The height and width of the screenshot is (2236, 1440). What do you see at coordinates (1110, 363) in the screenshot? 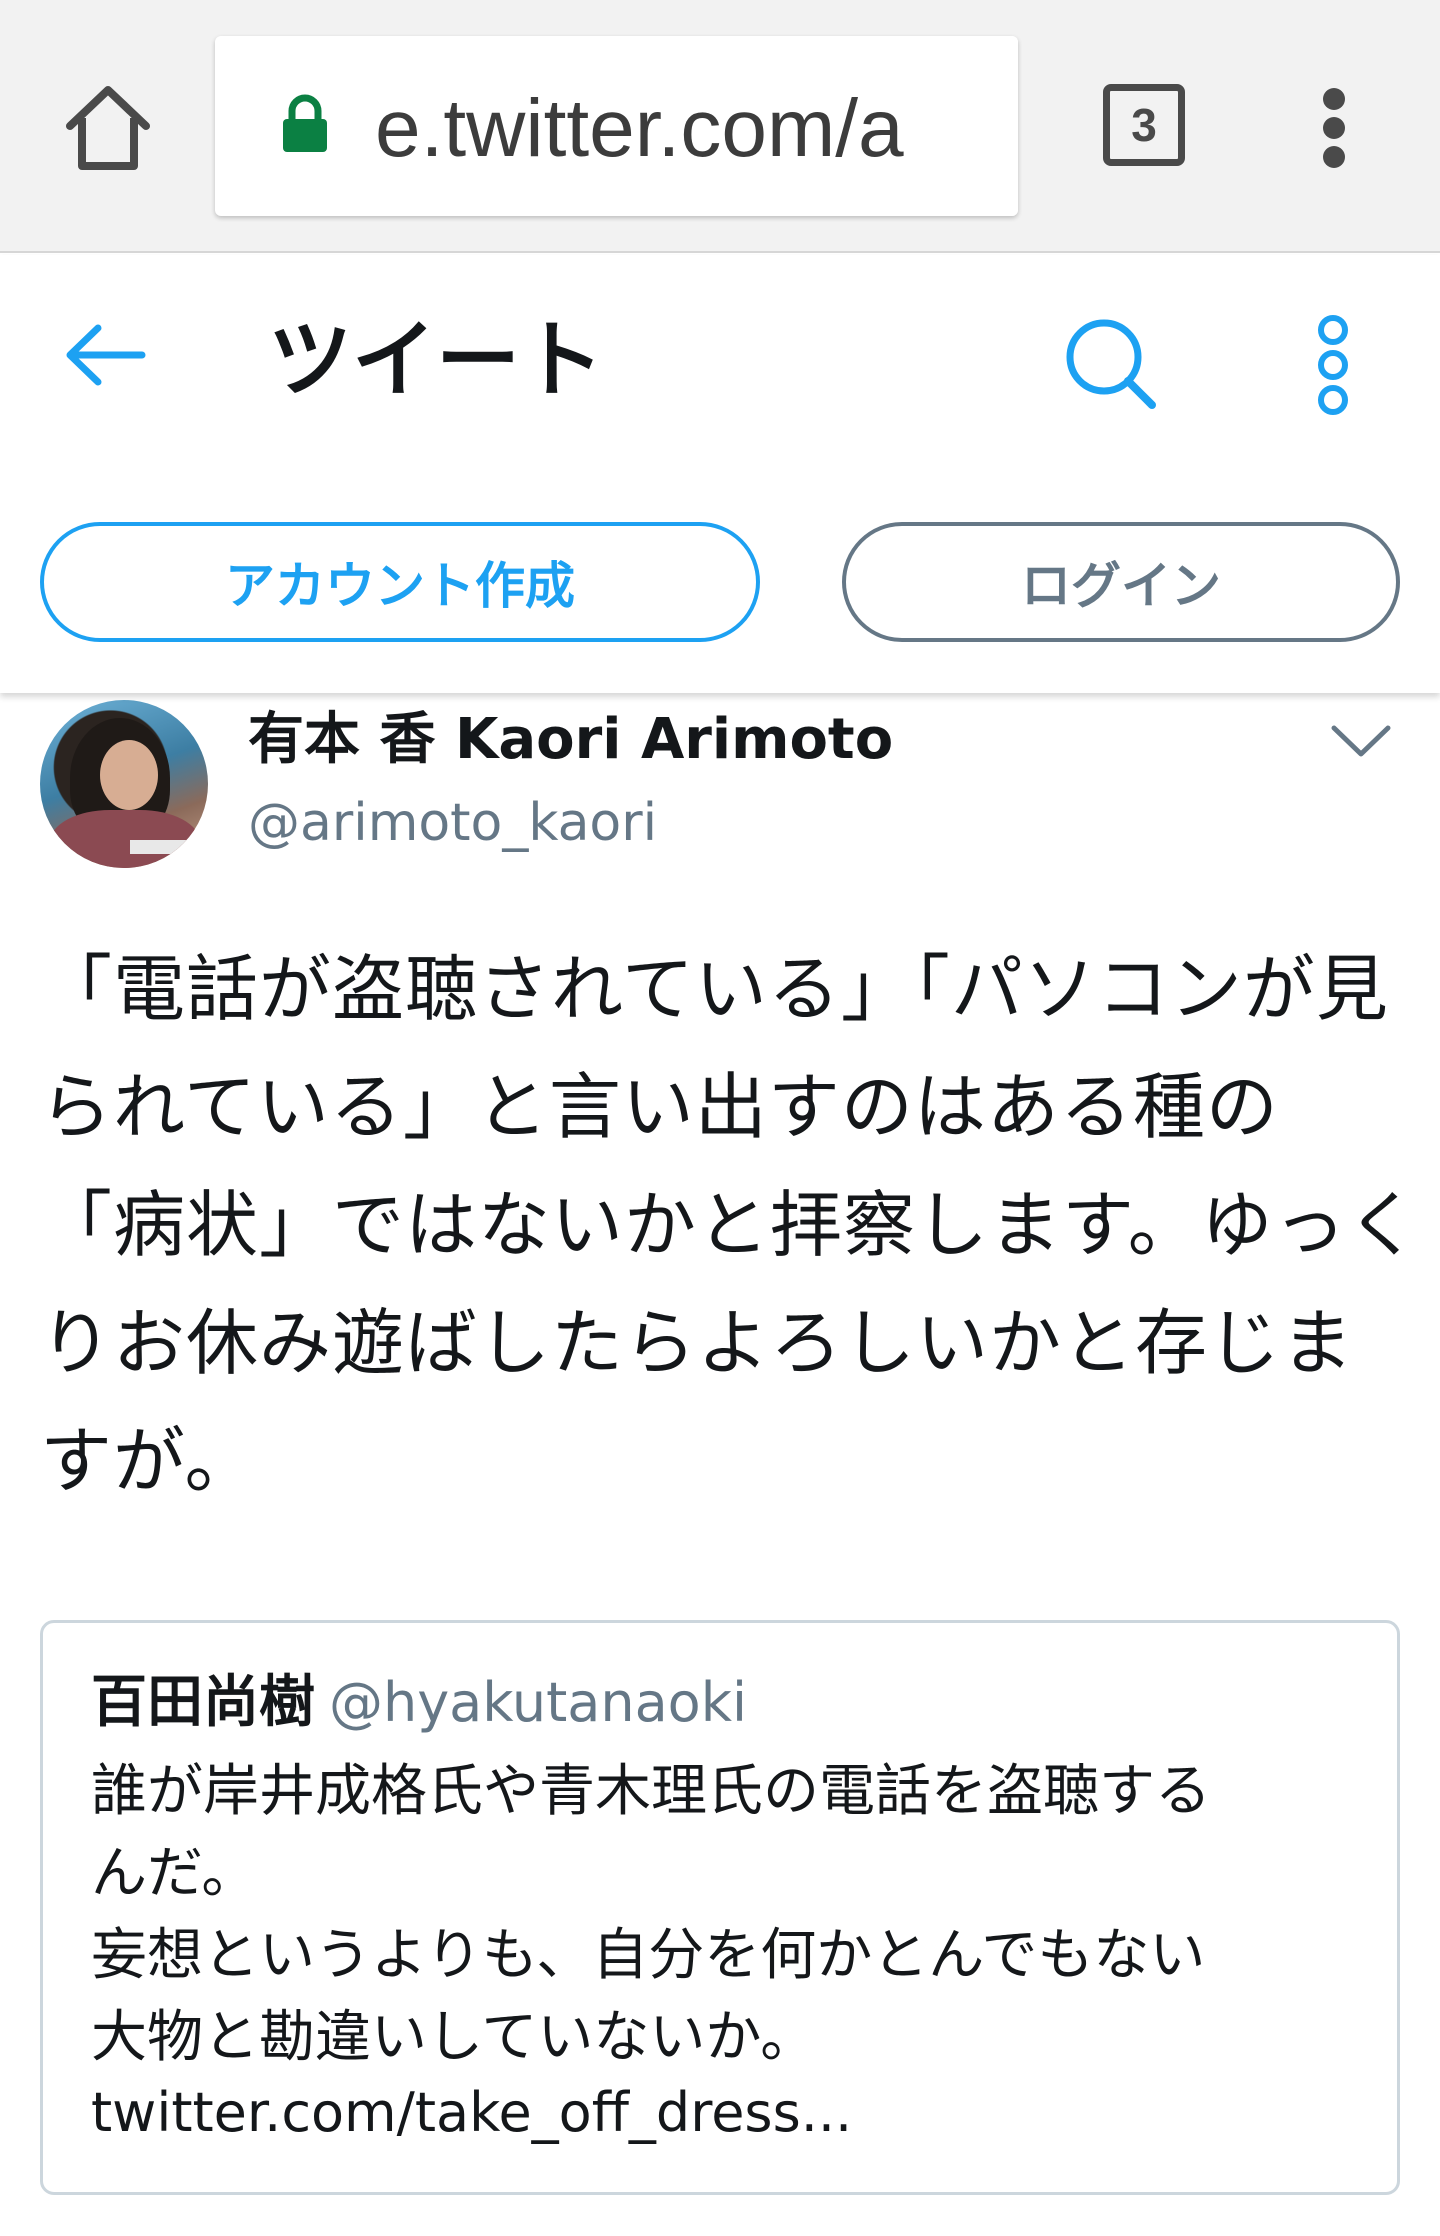
I see `search-icon` at bounding box center [1110, 363].